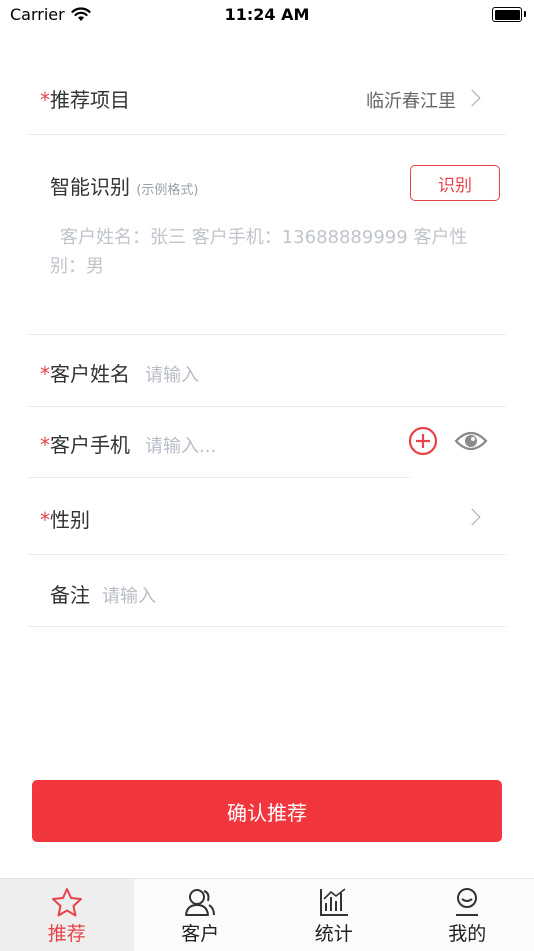 This screenshot has height=951, width=534. I want to click on tab-customers: 客户, so click(201, 915).